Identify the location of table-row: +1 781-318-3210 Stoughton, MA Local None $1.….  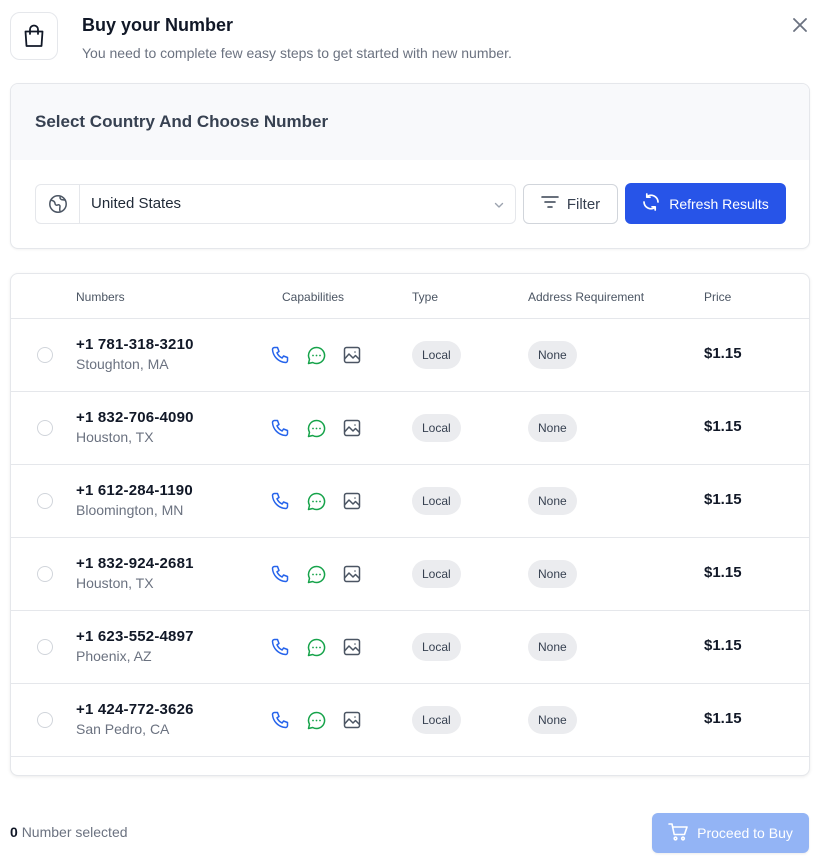
(410, 355).